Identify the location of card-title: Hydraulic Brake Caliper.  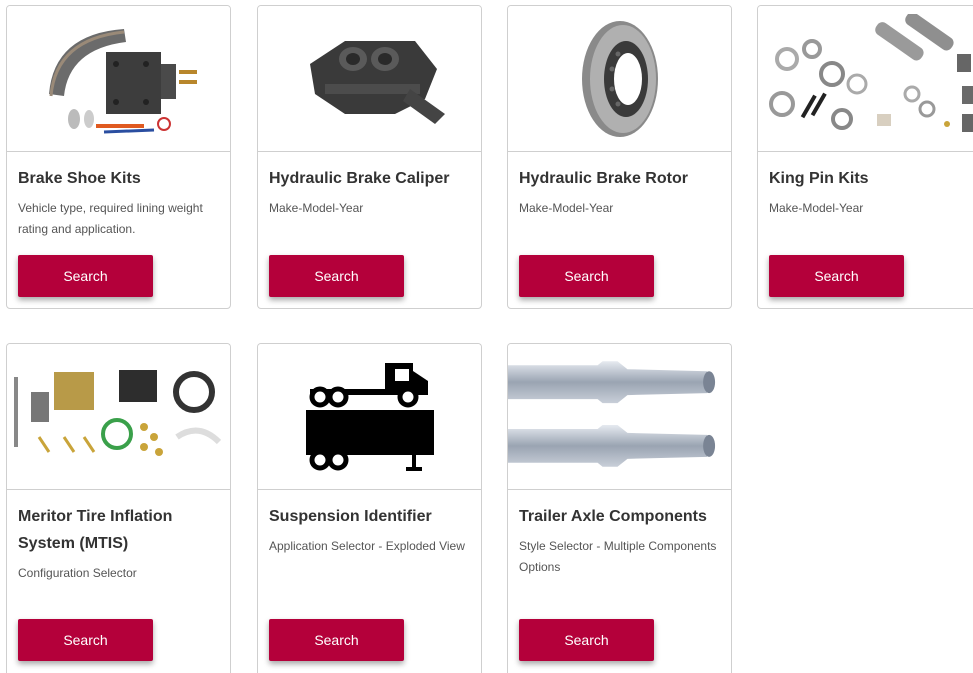
(359, 178).